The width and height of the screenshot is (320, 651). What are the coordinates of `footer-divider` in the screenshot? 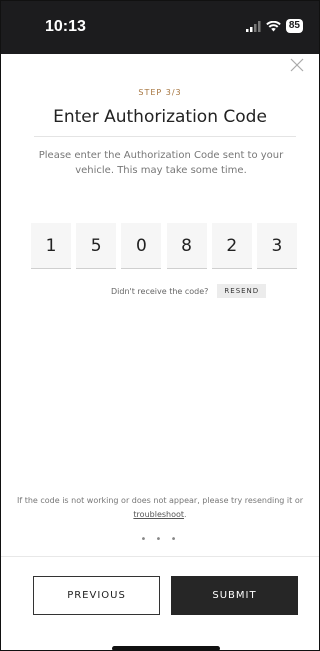 It's located at (160, 556).